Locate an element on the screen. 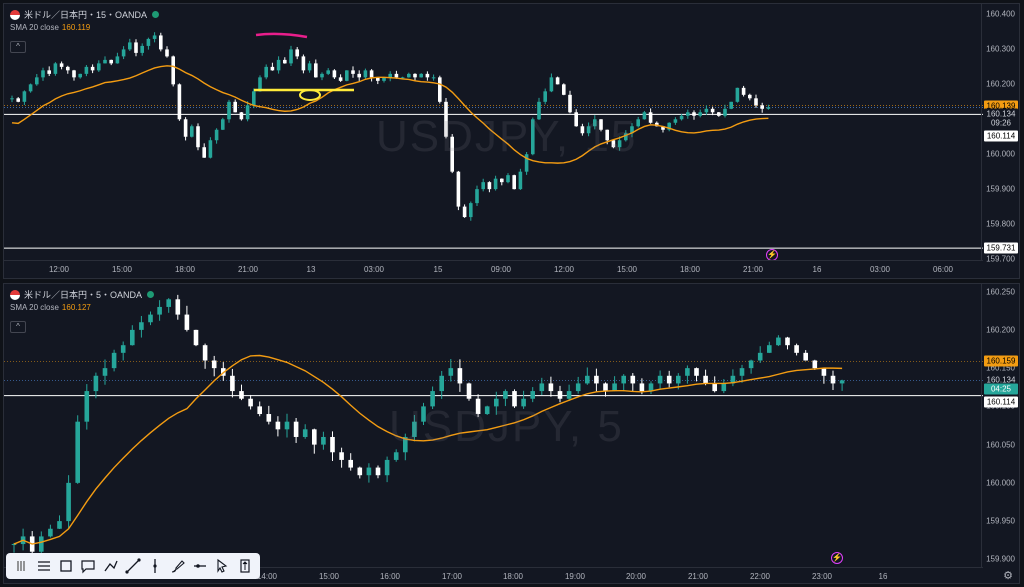 This screenshot has height=587, width=1024. cursor-icon is located at coordinates (222, 565).